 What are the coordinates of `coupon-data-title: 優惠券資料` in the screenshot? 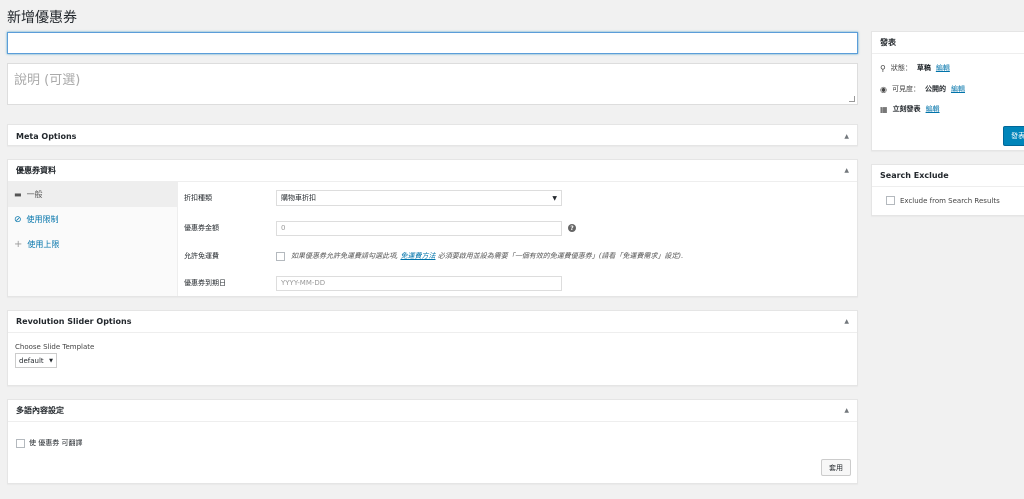 It's located at (36, 170).